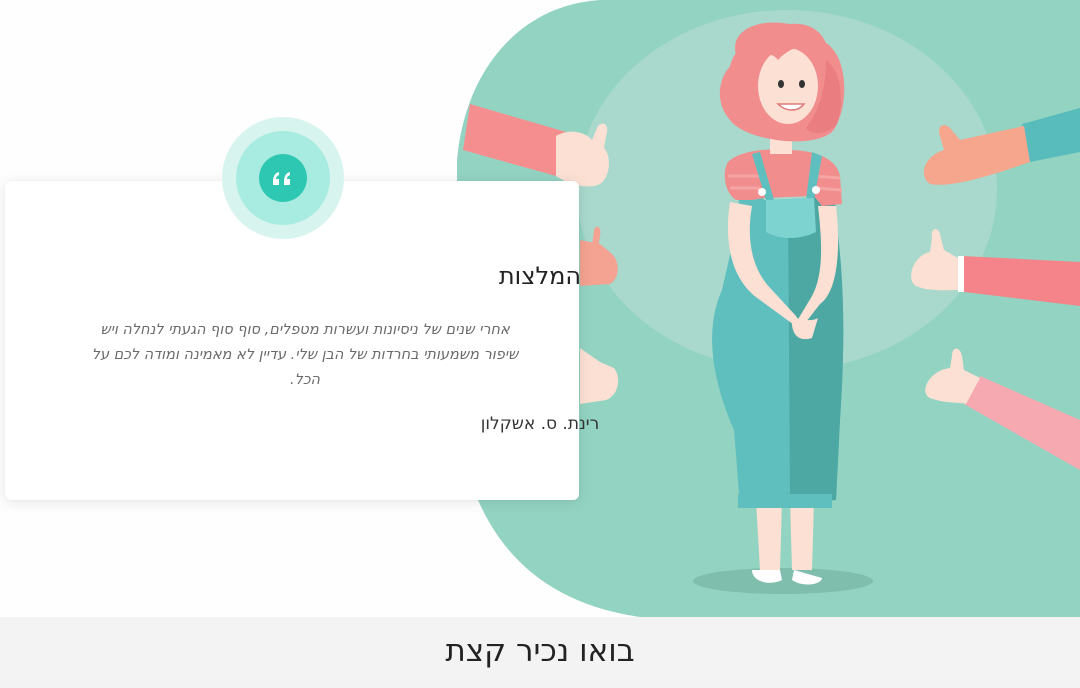 Image resolution: width=1080 pixels, height=688 pixels. I want to click on testimonial-author: רינת. ס. אשקלון, so click(540, 424).